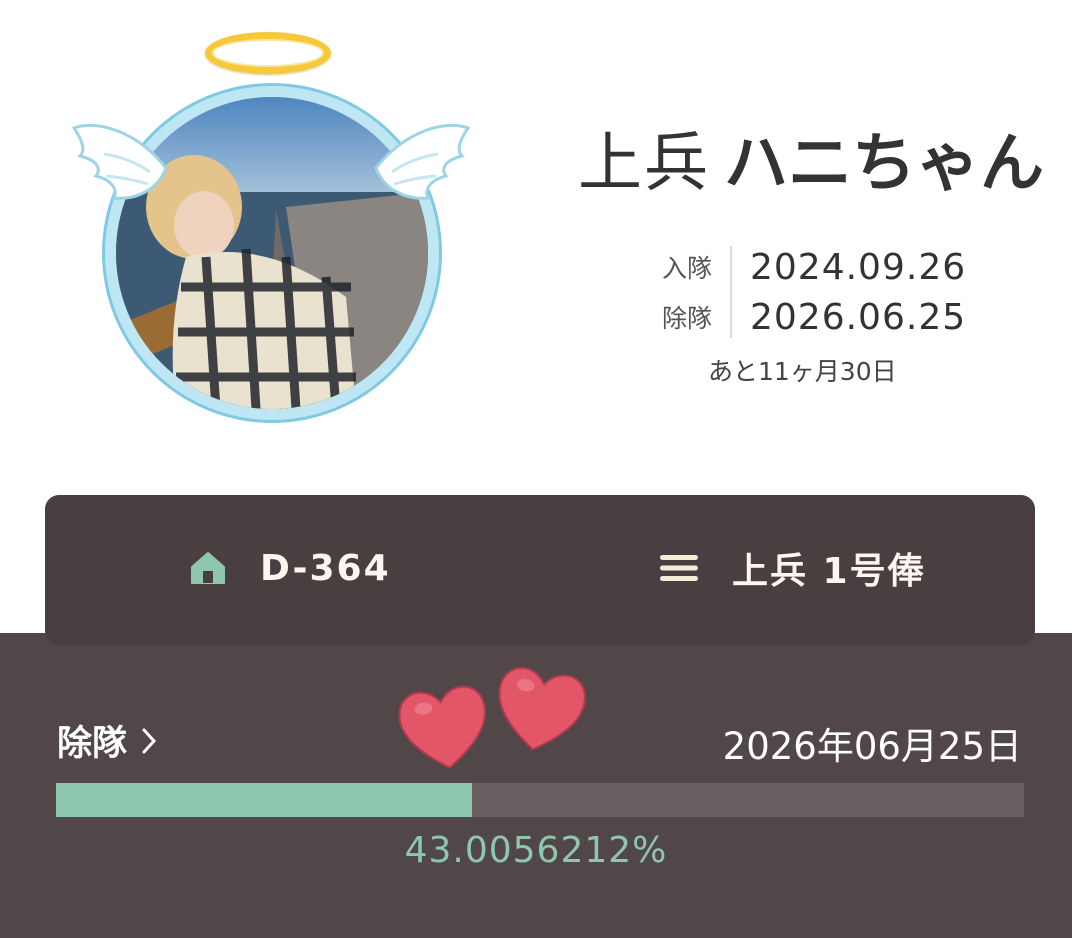 The image size is (1072, 938). What do you see at coordinates (686, 268) in the screenshot?
I see `enlist-label: 入隊` at bounding box center [686, 268].